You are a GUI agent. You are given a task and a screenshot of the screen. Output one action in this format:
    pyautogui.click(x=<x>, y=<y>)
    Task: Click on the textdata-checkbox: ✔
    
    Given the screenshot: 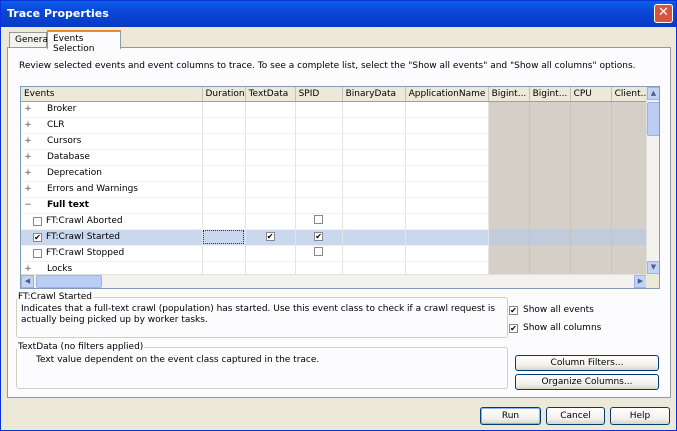 What is the action you would take?
    pyautogui.click(x=270, y=236)
    